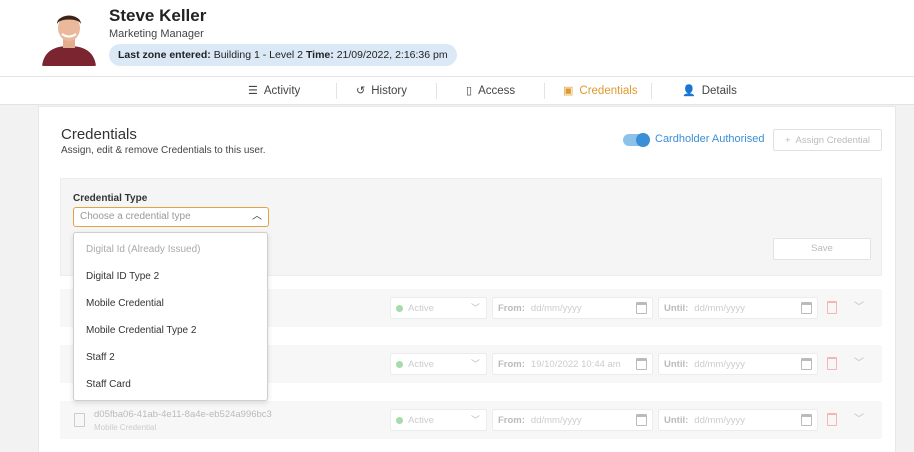 This screenshot has width=914, height=452. I want to click on mobile-credential-icon, so click(79, 420).